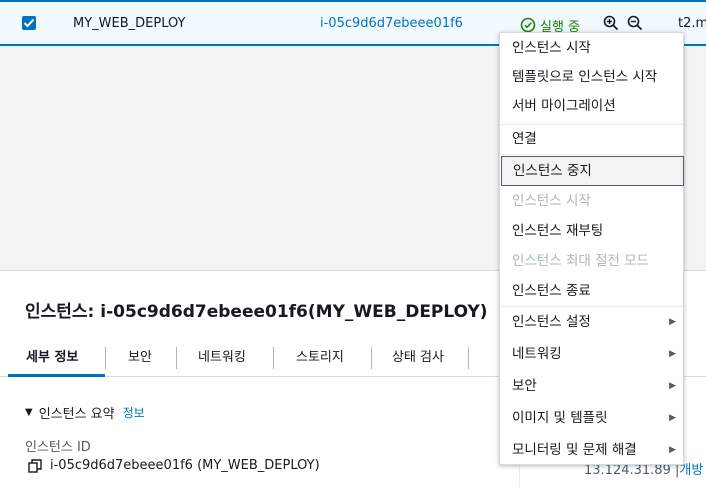  I want to click on menu-item-hibernate: 인스턴스 최대 절전 모드, so click(581, 261).